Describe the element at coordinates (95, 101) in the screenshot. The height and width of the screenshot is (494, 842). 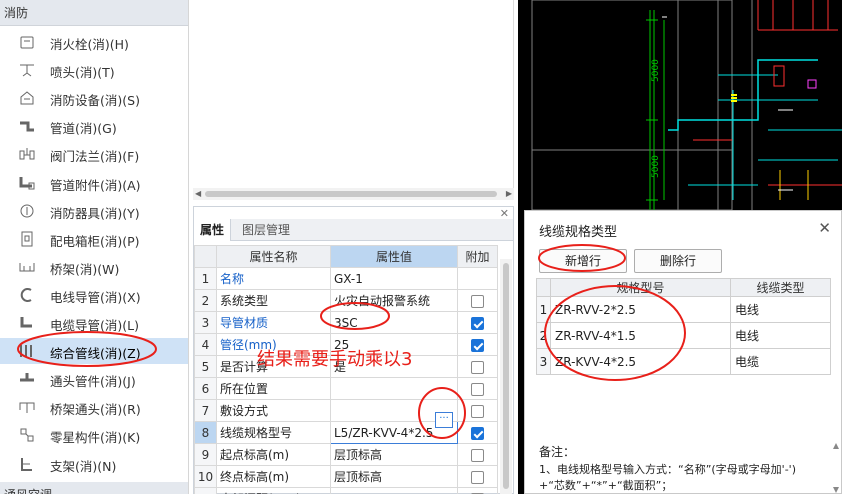
I see `tree-item-label: 消防设备(消)(S)` at that location.